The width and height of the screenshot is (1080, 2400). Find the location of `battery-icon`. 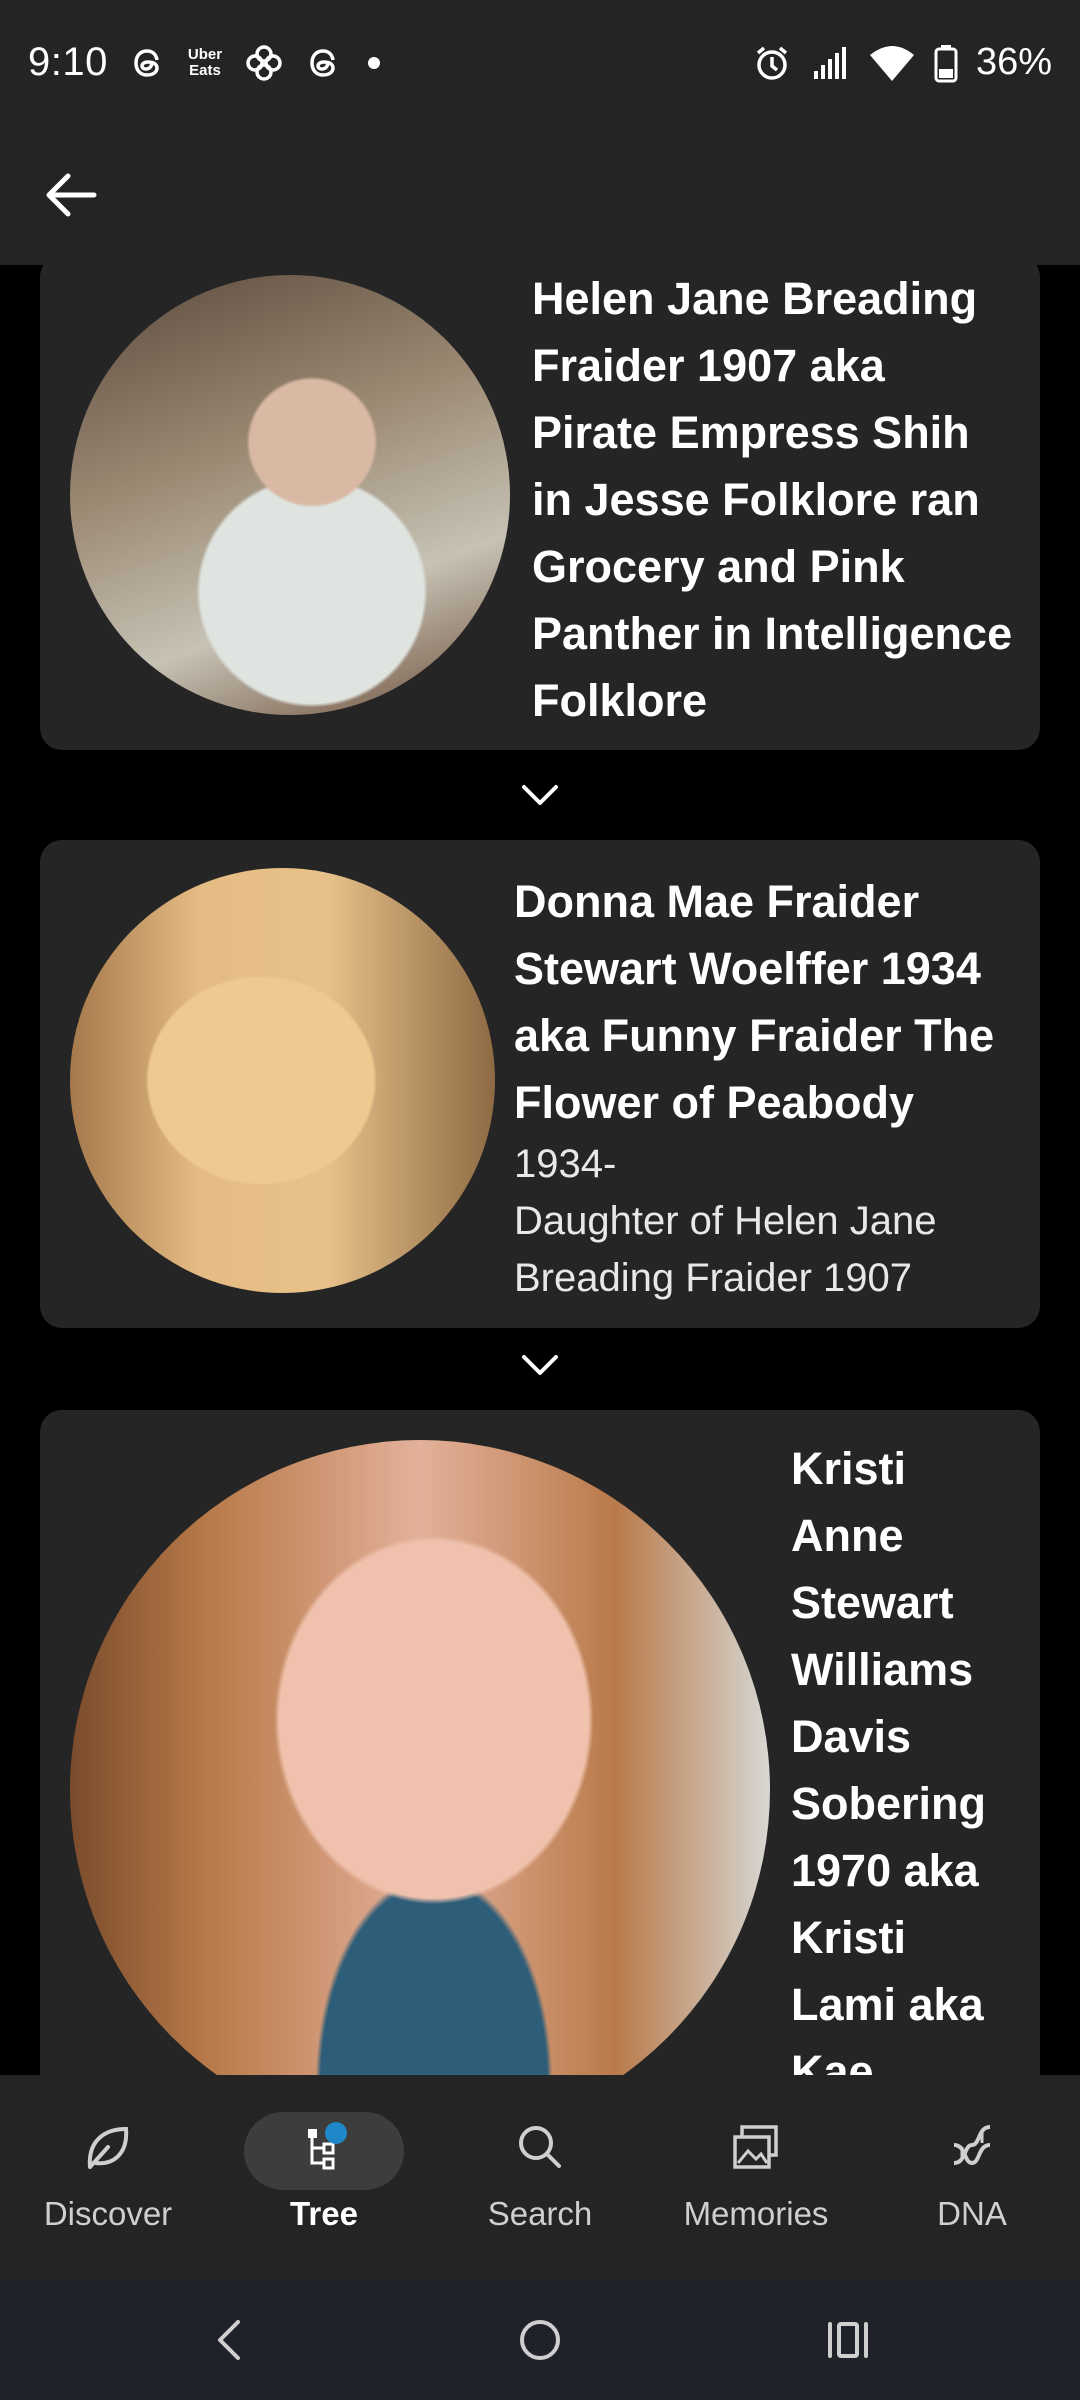

battery-icon is located at coordinates (946, 63).